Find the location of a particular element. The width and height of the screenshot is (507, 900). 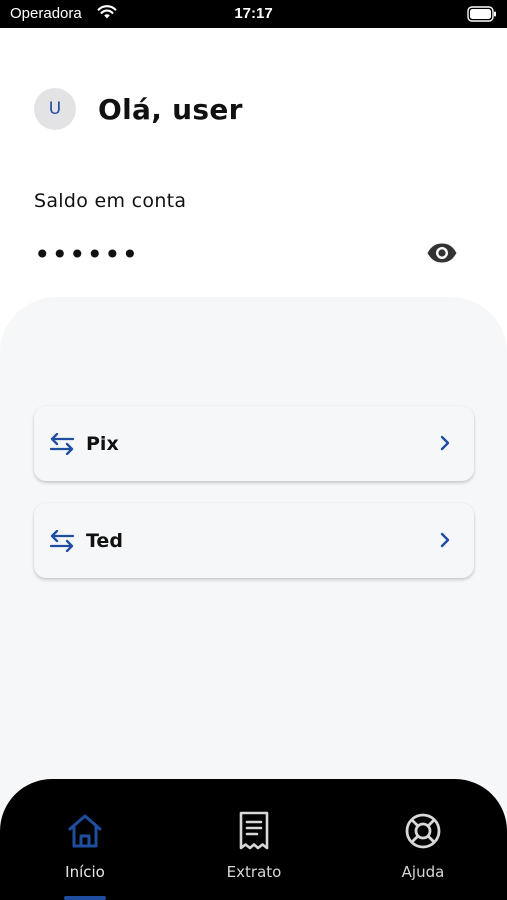

greeting-row: U Olá, user is located at coordinates (138, 109).